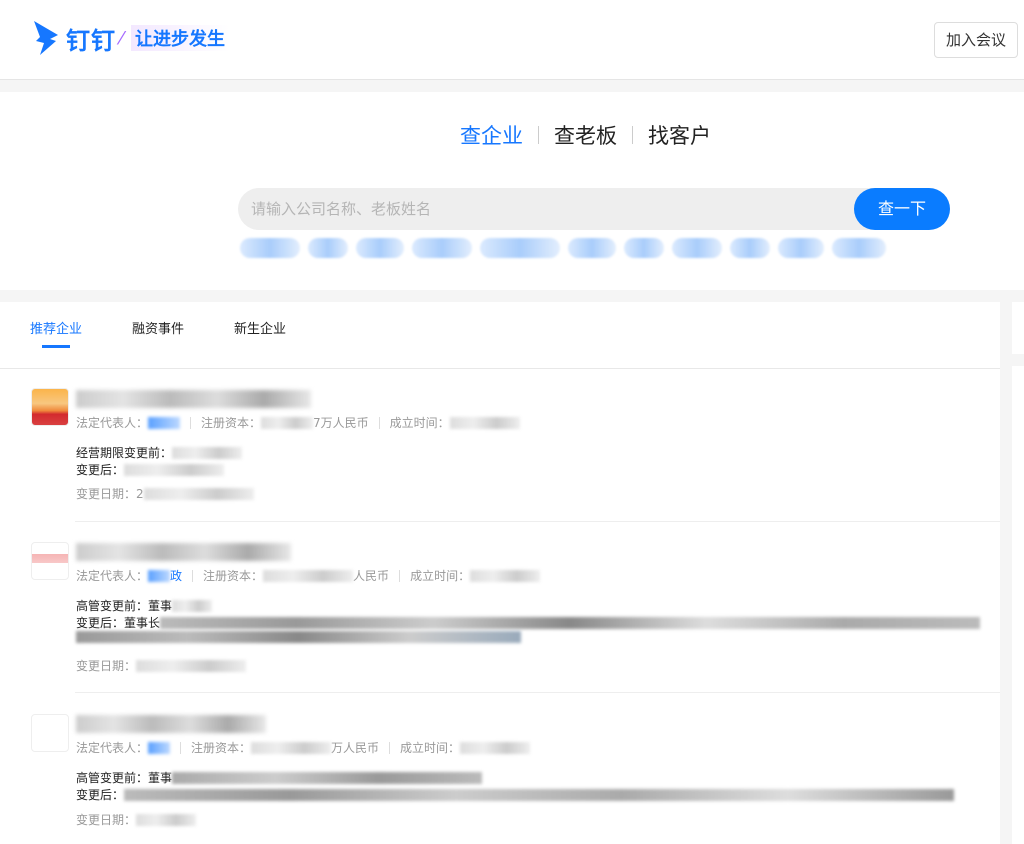 The height and width of the screenshot is (844, 1024). I want to click on tab-financing: 融资事件, so click(158, 327).